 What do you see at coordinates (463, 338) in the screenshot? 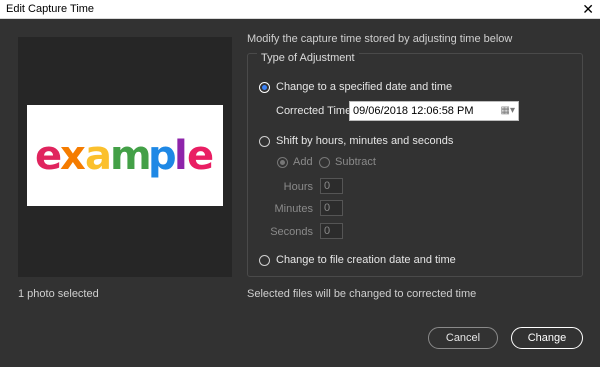
I see `cancel-button: Cancel` at bounding box center [463, 338].